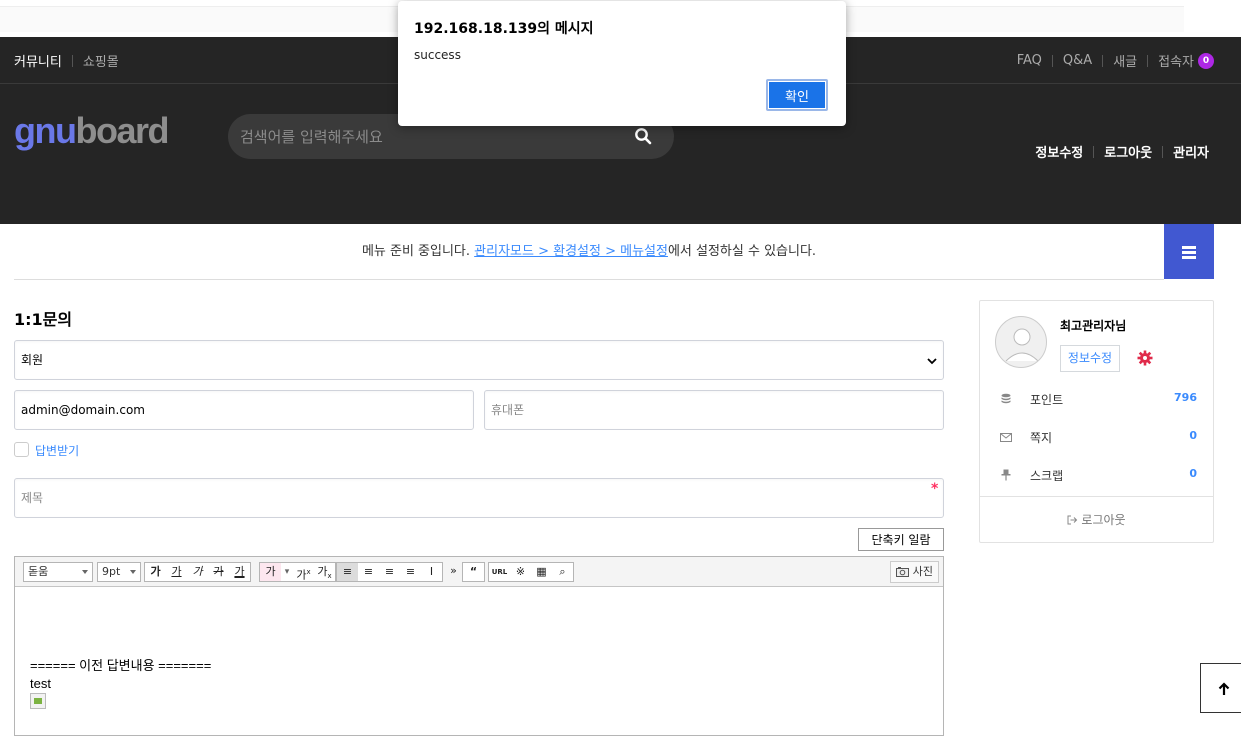  I want to click on nav-community: 커뮤니티, so click(38, 60).